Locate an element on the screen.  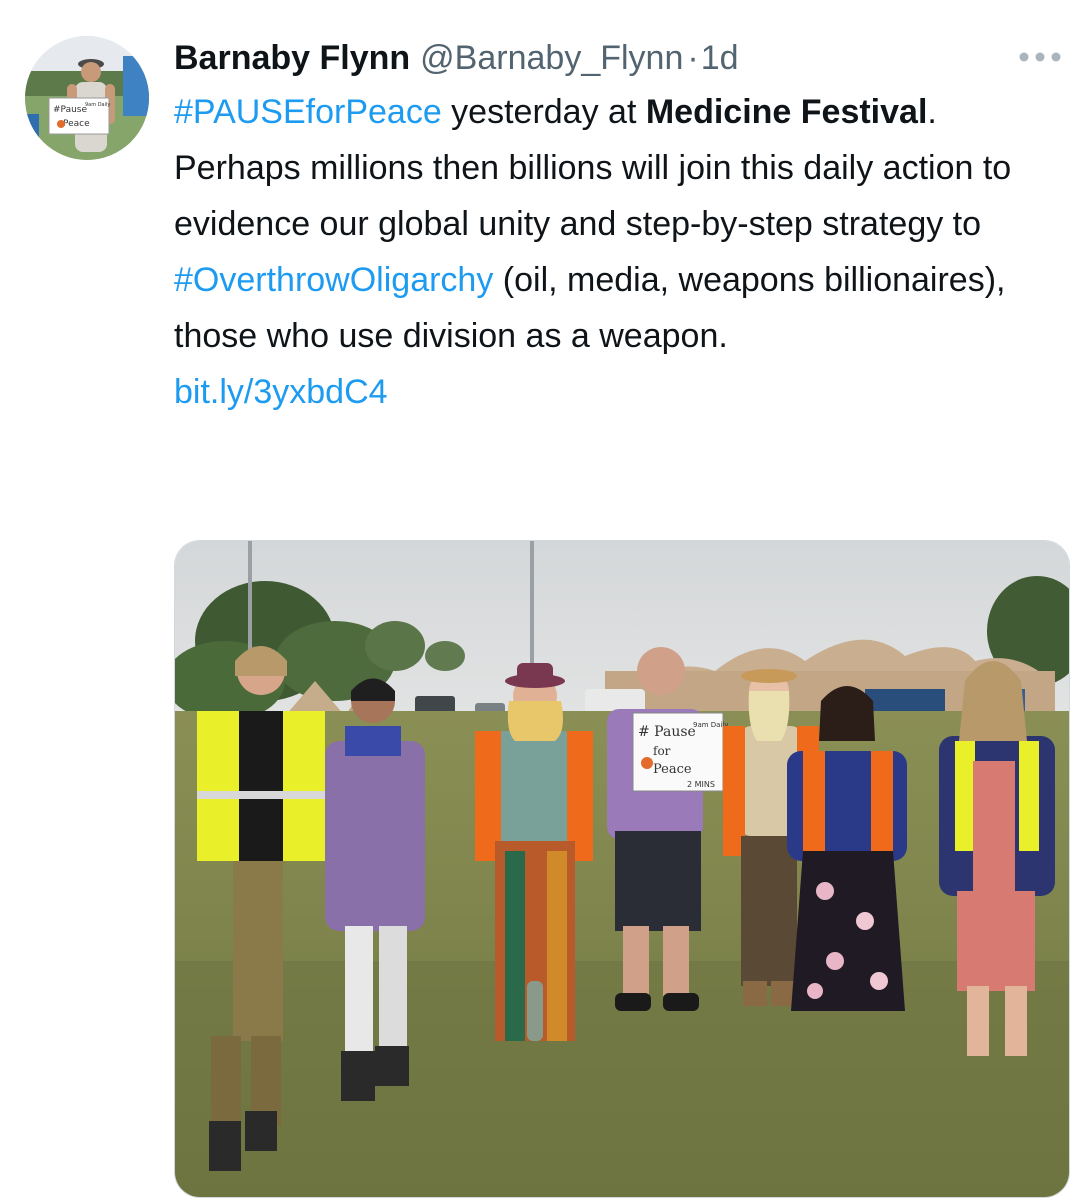
tweet-text-segment: yesterday at is located at coordinates (543, 112).